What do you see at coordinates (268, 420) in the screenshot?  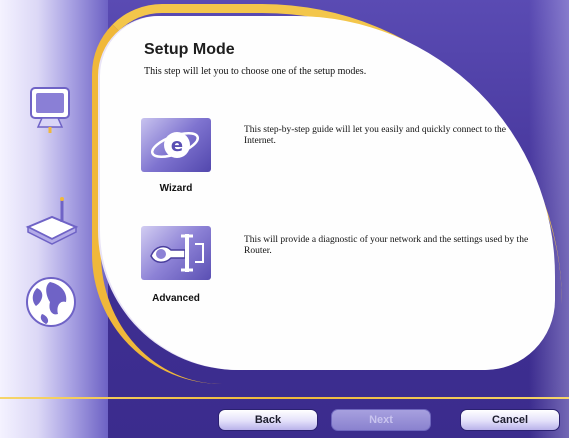 I see `back-button: Back` at bounding box center [268, 420].